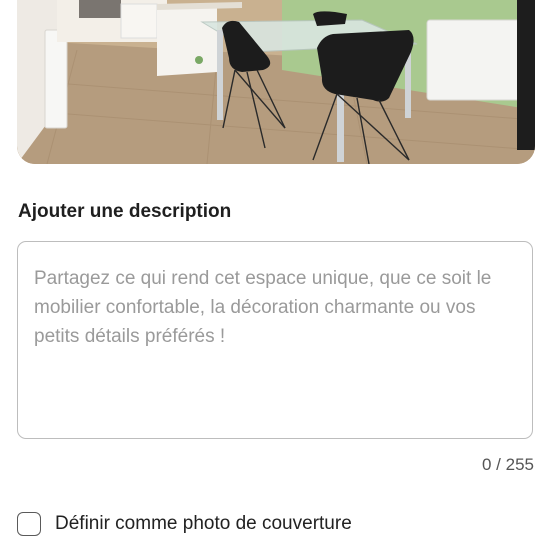 The height and width of the screenshot is (550, 550). What do you see at coordinates (29, 524) in the screenshot?
I see `cover-photo-checkbox` at bounding box center [29, 524].